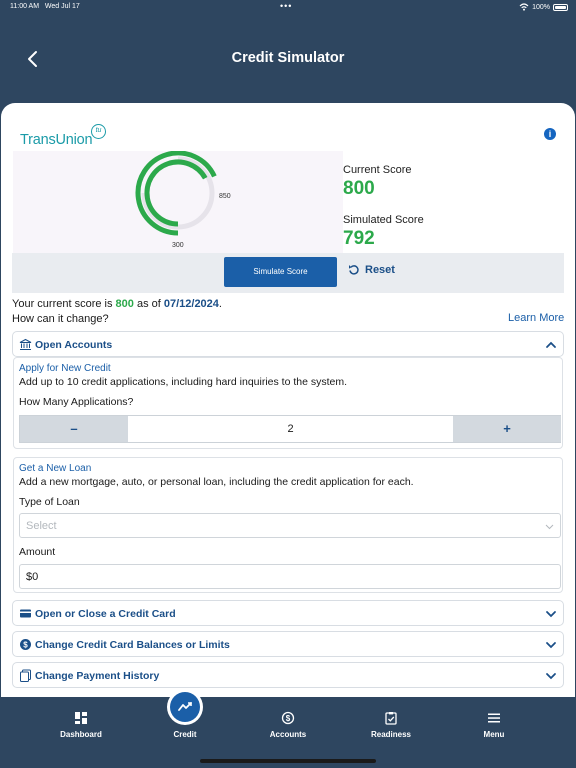  What do you see at coordinates (49, 502) in the screenshot?
I see `loan-type-label: Type of Loan` at bounding box center [49, 502].